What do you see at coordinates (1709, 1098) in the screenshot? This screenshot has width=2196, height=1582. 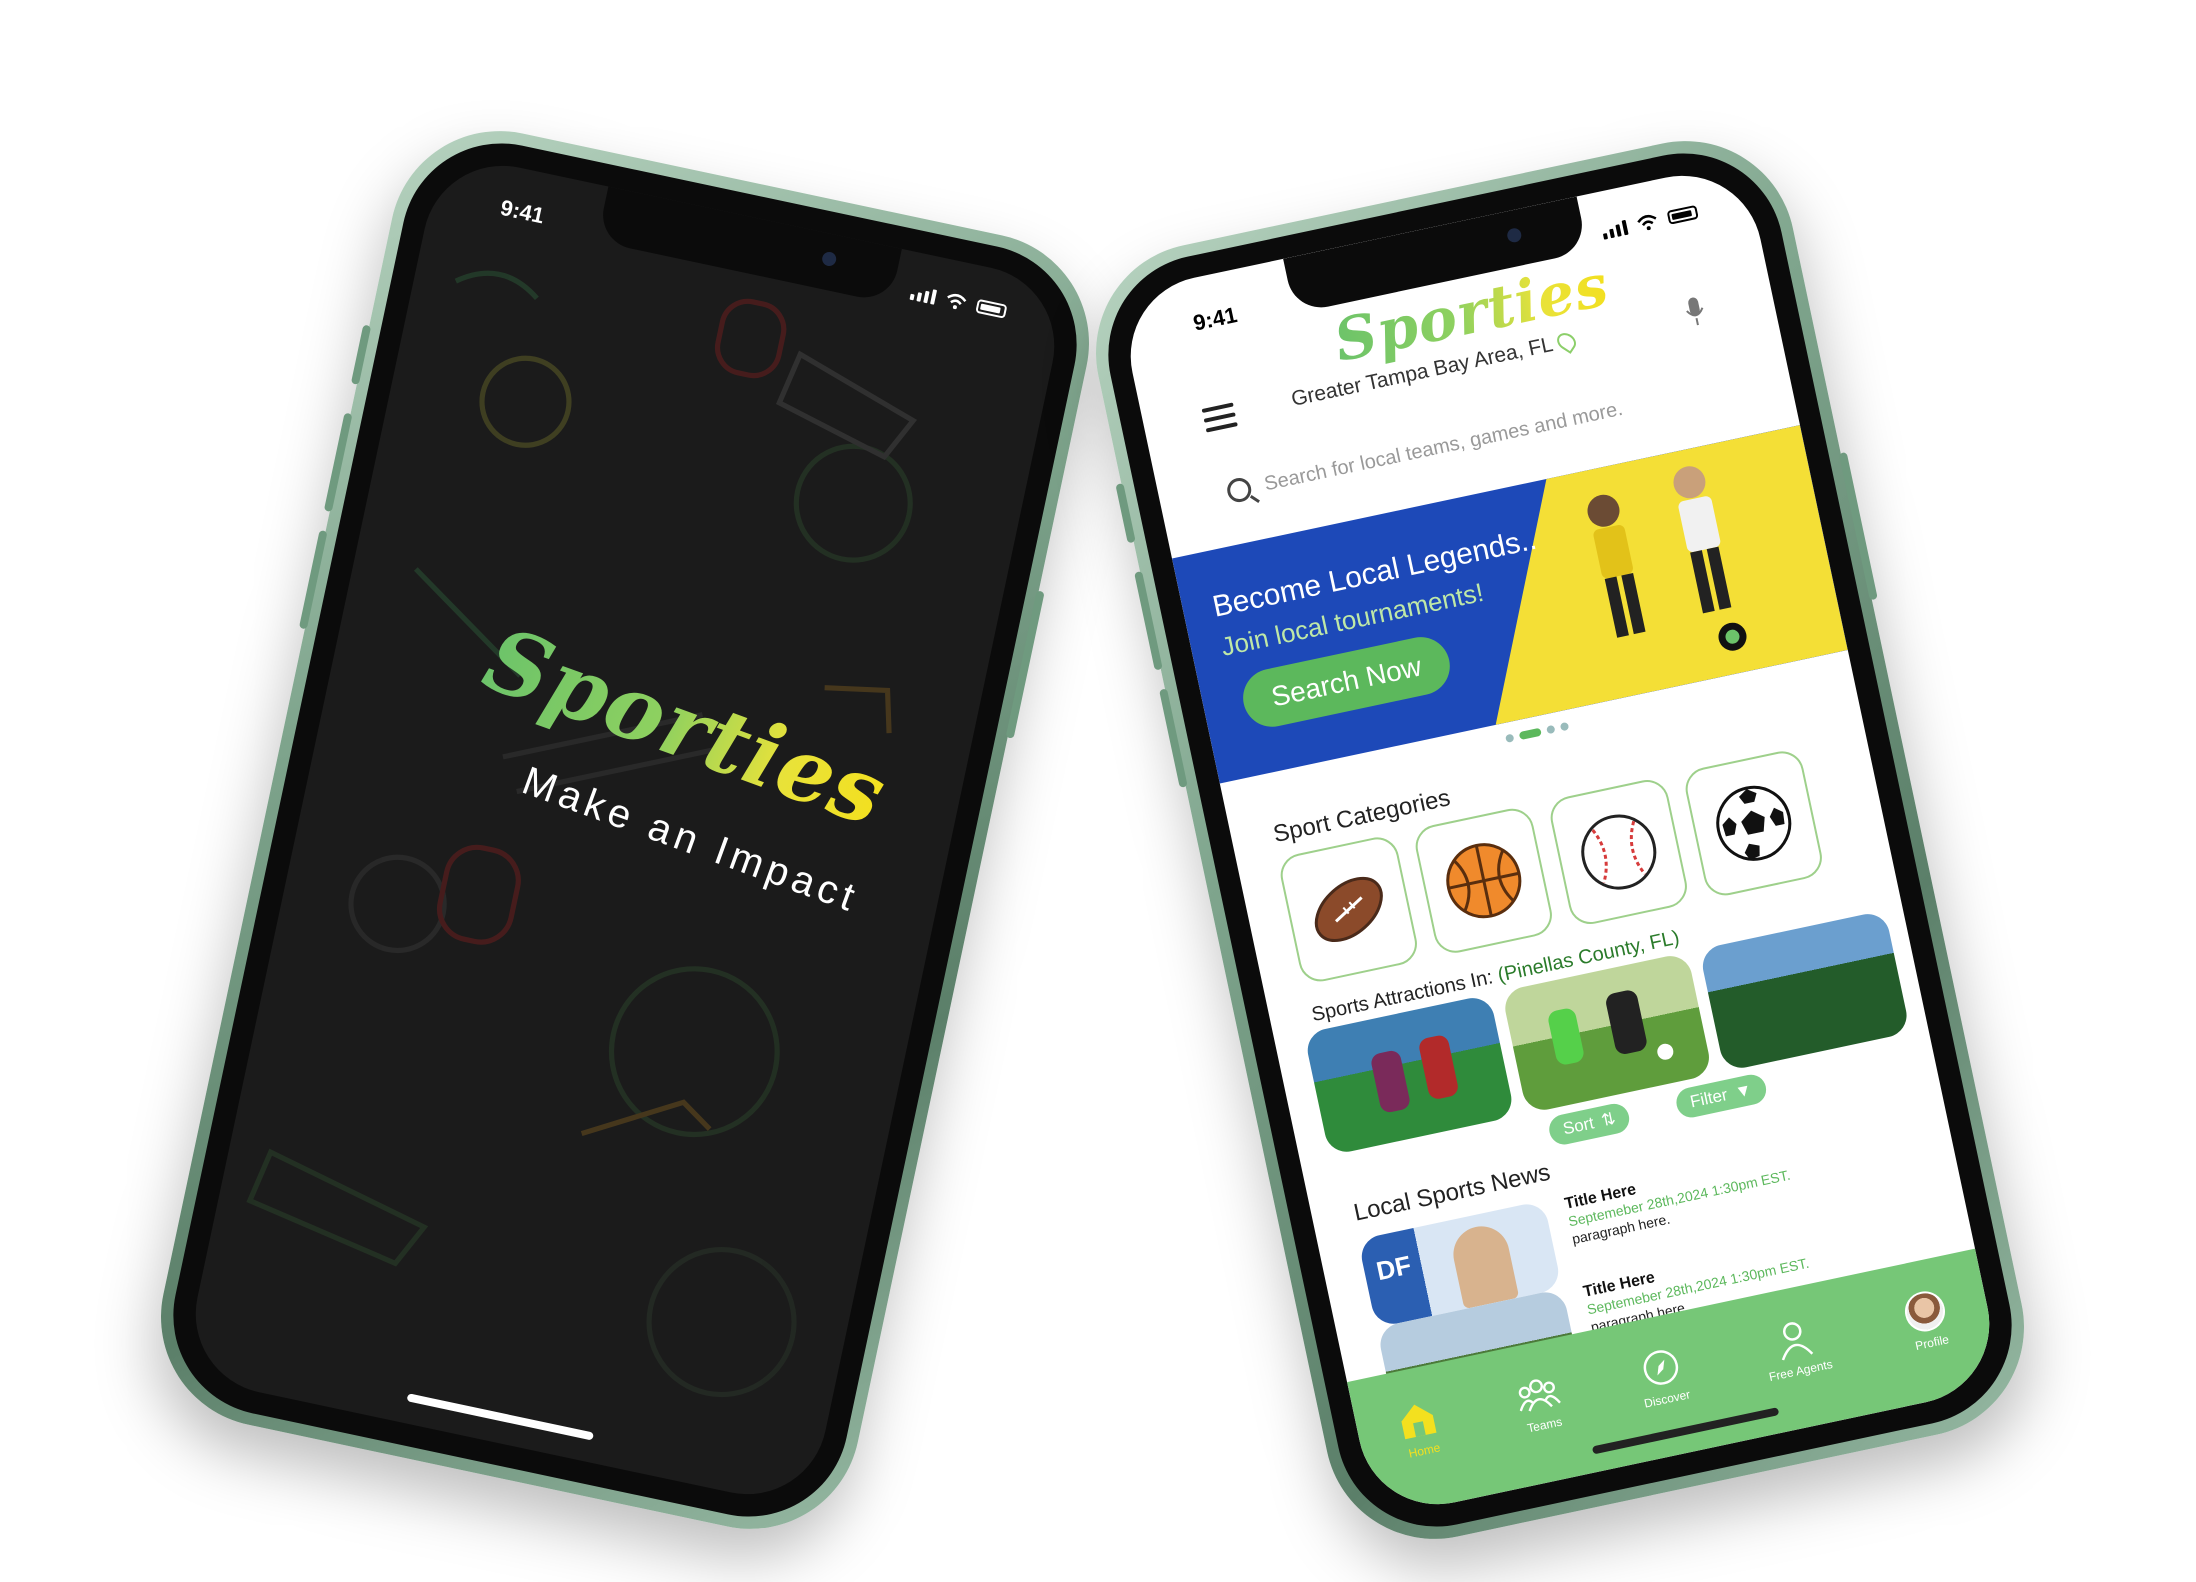 I see `filter-label: Filter` at bounding box center [1709, 1098].